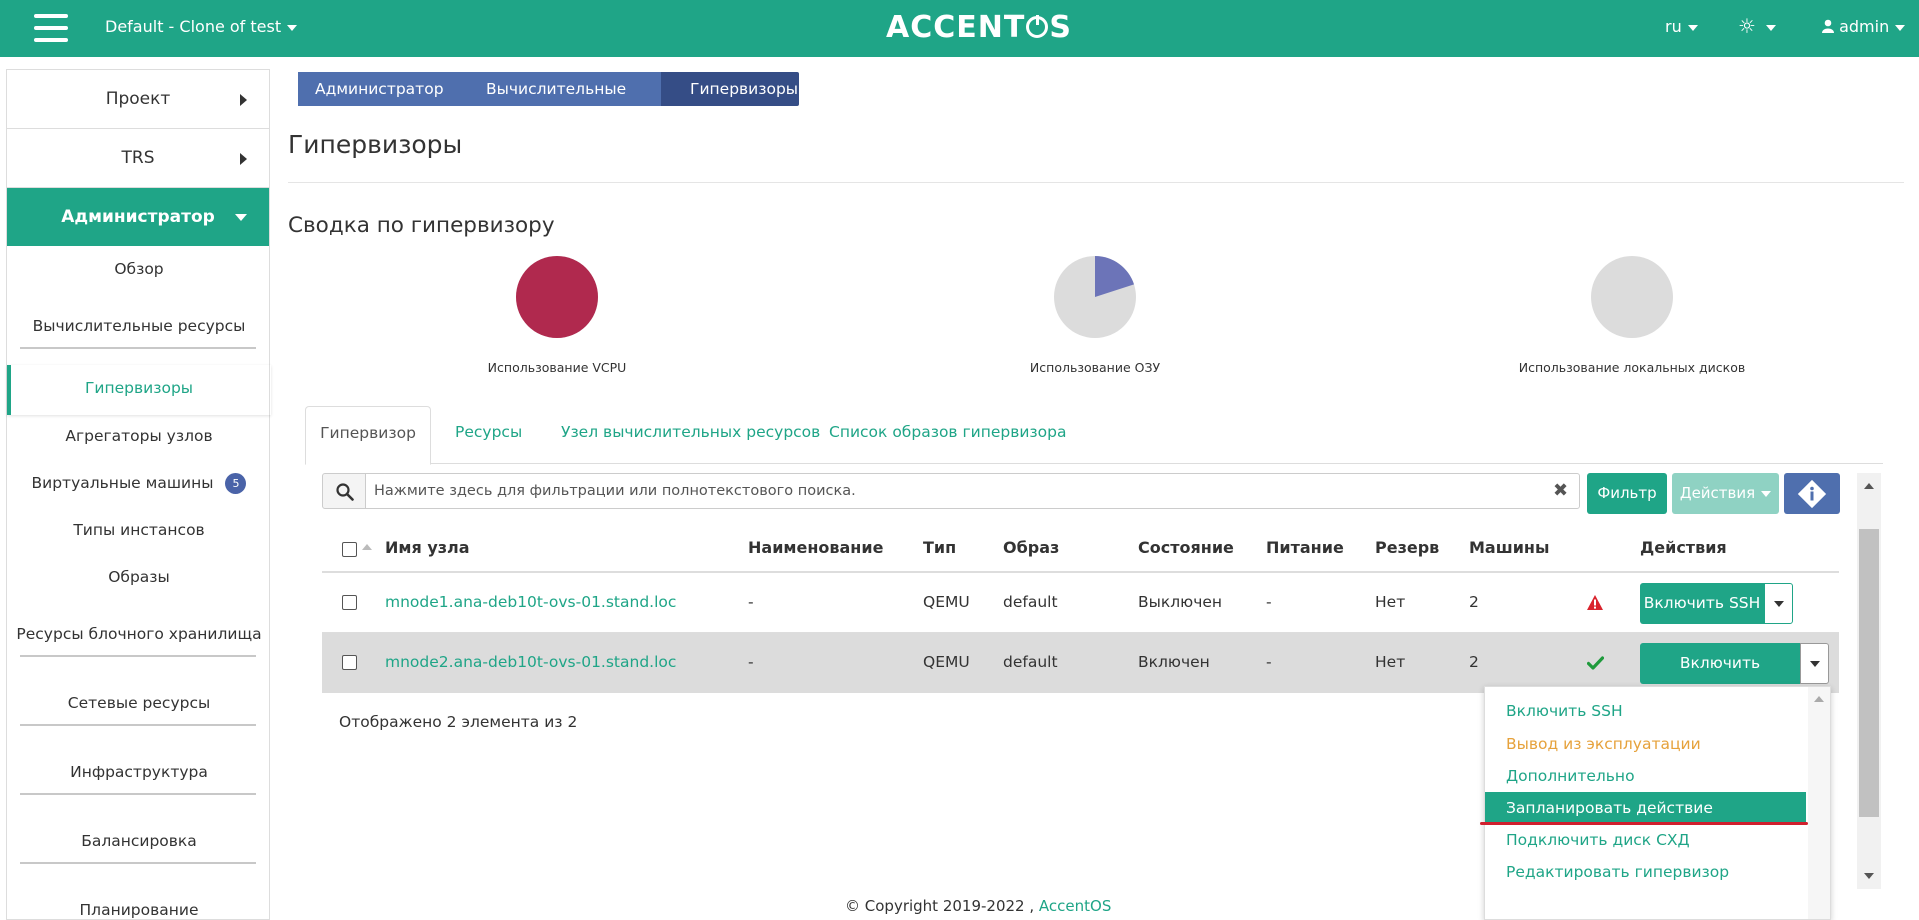  I want to click on menu-item-schedule-action: Запланировать действие, so click(1645, 808).